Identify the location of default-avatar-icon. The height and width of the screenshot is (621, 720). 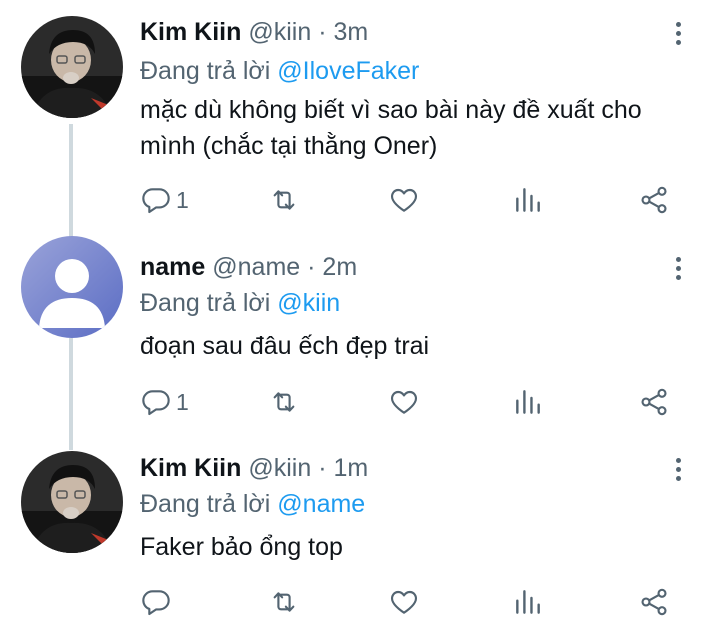
(72, 287).